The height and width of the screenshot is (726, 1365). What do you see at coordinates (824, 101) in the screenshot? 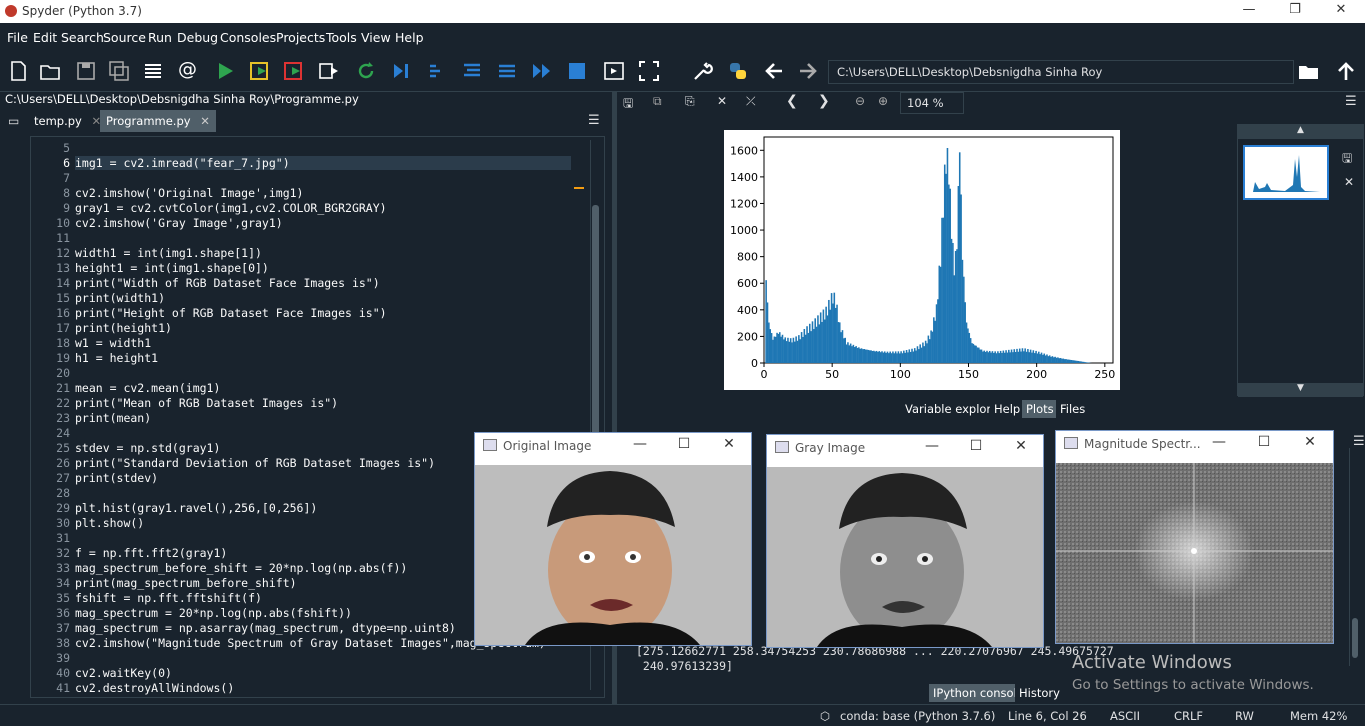
I see `next-plot-icon: ❯` at bounding box center [824, 101].